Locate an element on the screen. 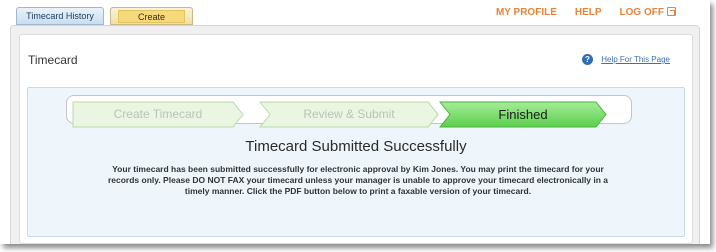 This screenshot has height=252, width=716. my-profile-link: MY PROFILE is located at coordinates (526, 12).